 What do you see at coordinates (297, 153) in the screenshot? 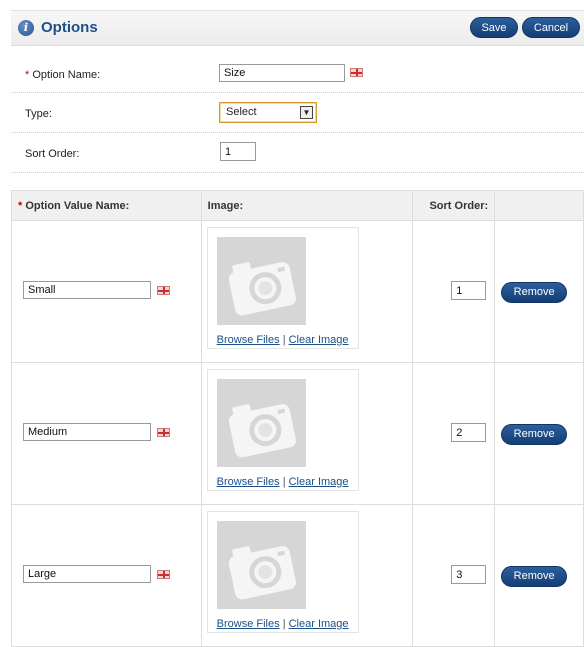
I see `sort-order-row: Sort Order:` at bounding box center [297, 153].